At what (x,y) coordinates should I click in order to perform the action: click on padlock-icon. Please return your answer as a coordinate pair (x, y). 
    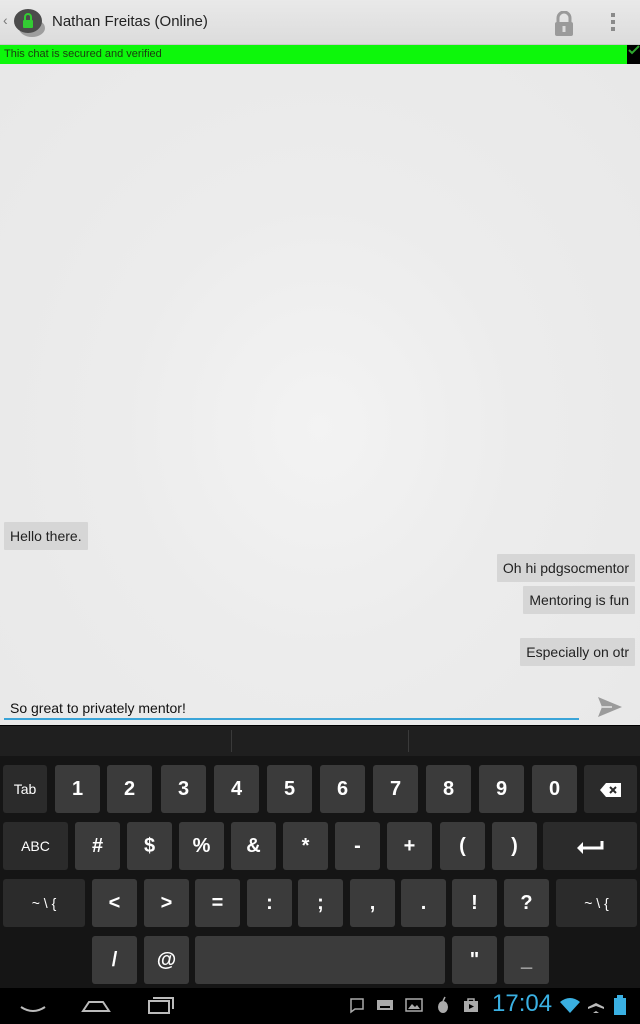
    Looking at the image, I should click on (564, 24).